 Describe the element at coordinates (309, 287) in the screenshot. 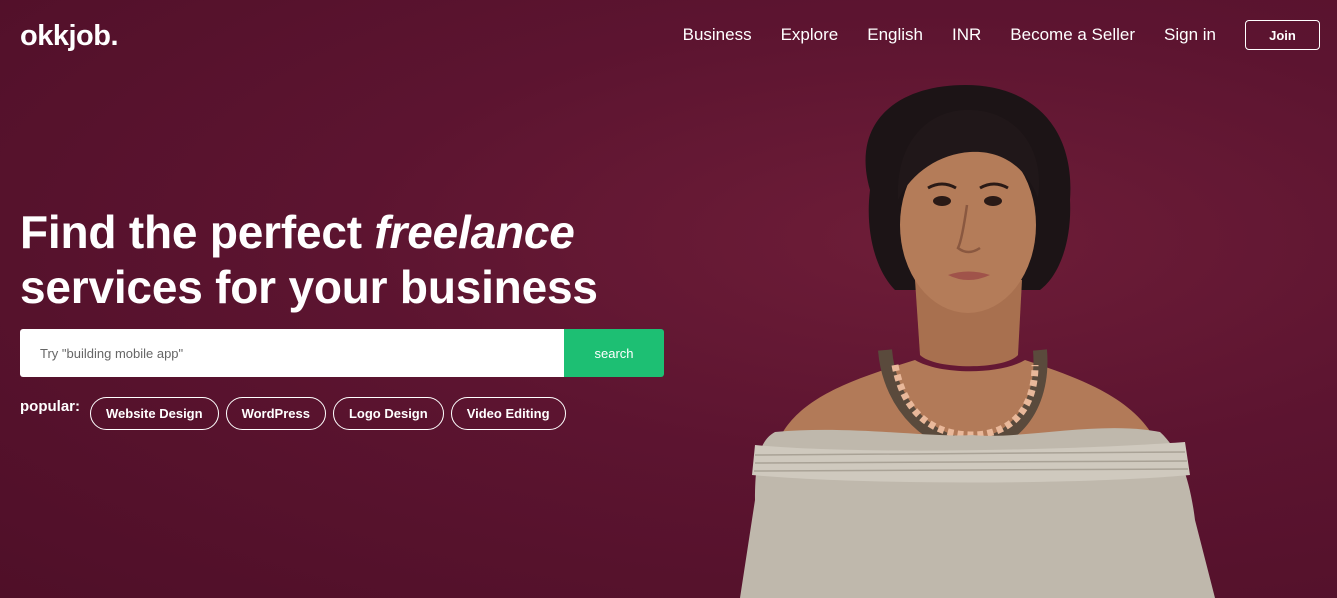

I see `hero-title-part2: services for your business` at that location.